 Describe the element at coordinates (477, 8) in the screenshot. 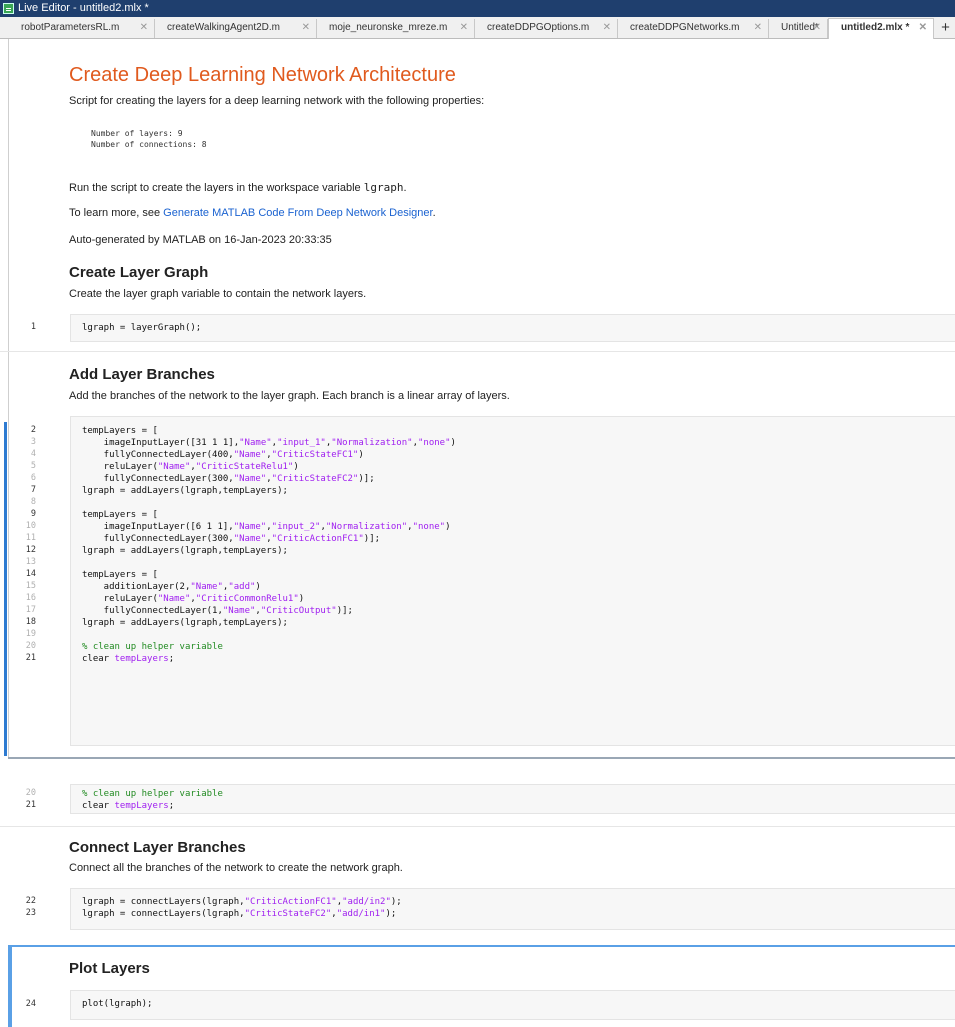

I see `window-titlebar: Live Editor - untitled2.mlx *` at that location.